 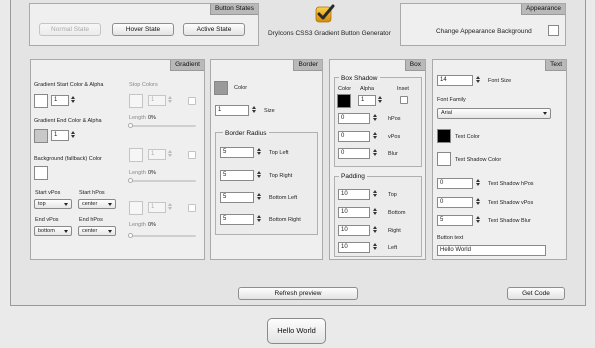 I want to click on box-shadow-vpos-input: 0, so click(x=354, y=136).